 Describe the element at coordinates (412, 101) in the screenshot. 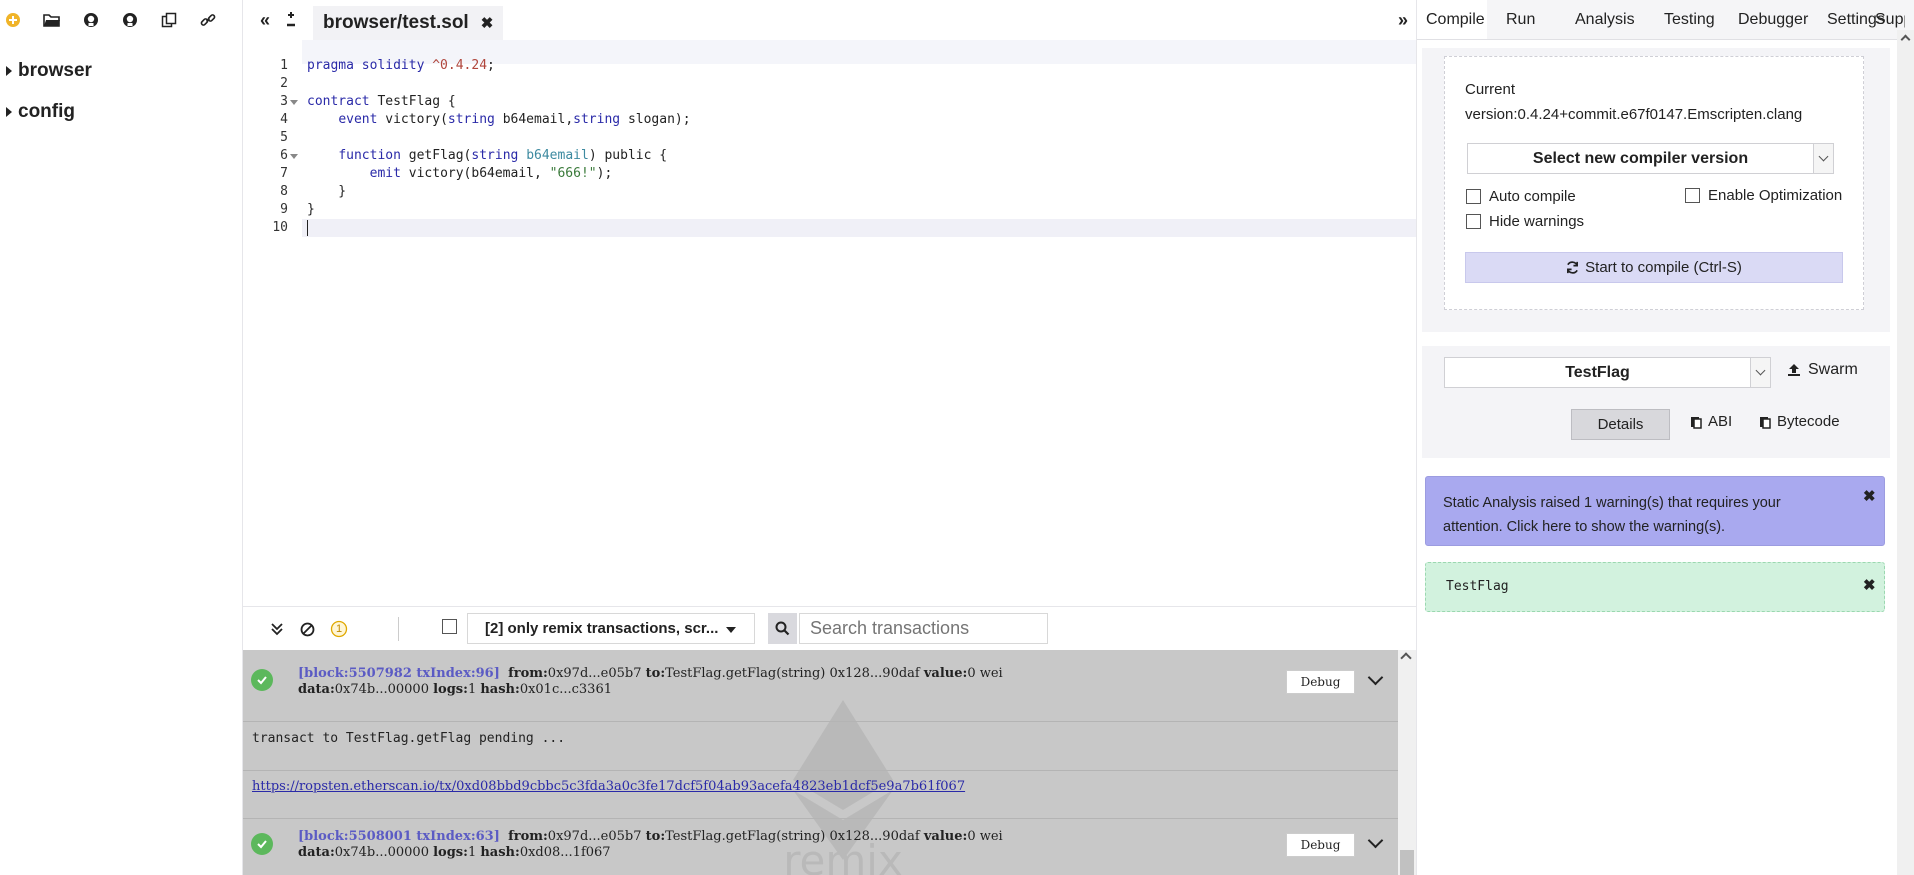

I see `code-token: TestFlag {` at that location.